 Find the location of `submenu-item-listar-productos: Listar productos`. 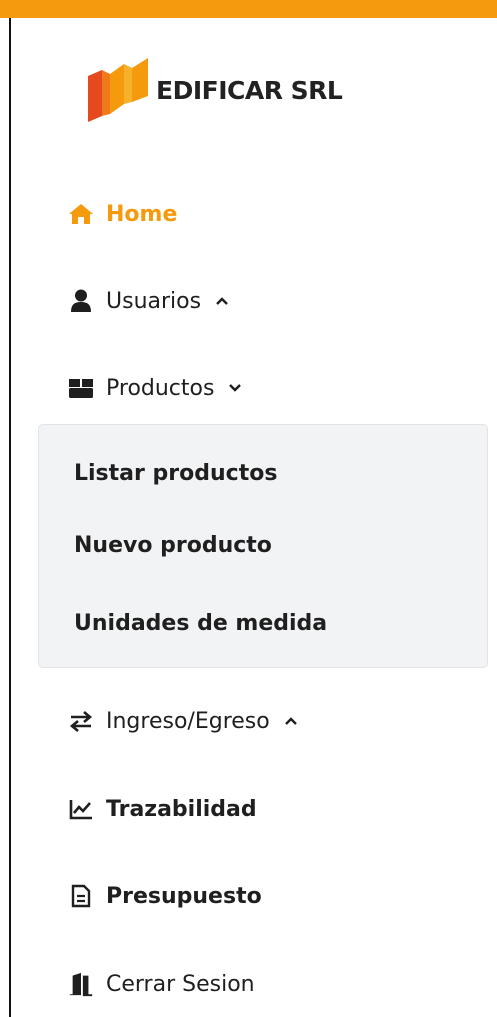

submenu-item-listar-productos: Listar productos is located at coordinates (175, 473).